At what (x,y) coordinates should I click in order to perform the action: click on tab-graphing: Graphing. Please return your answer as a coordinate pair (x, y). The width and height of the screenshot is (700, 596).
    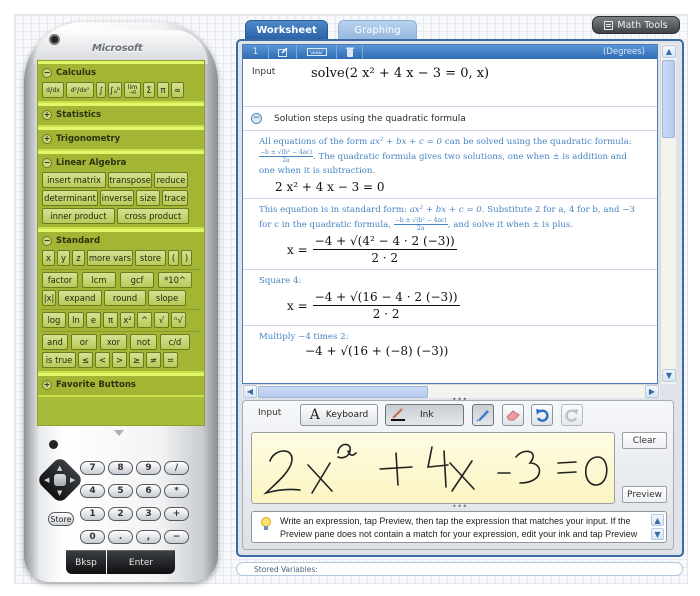
    Looking at the image, I should click on (377, 30).